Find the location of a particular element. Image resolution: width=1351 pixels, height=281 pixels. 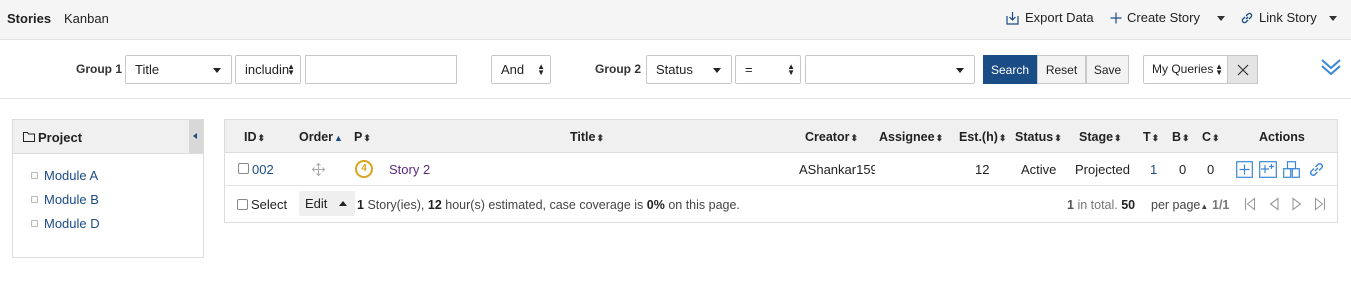

group2-field-select: Status is located at coordinates (689, 69).